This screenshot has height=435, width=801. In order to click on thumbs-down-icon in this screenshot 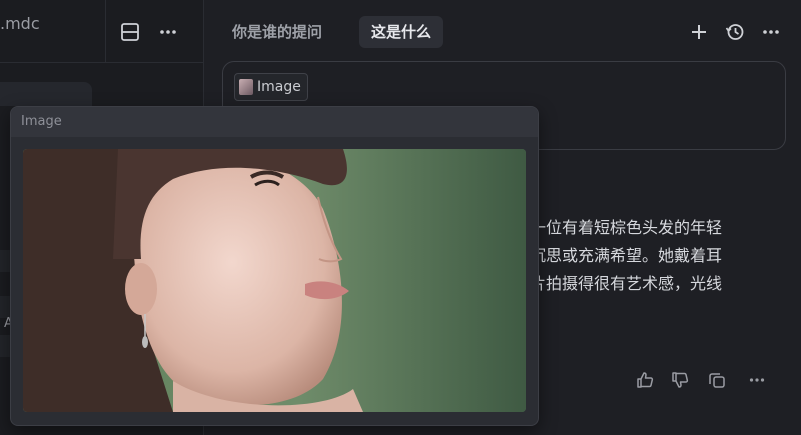, I will do `click(680, 380)`.